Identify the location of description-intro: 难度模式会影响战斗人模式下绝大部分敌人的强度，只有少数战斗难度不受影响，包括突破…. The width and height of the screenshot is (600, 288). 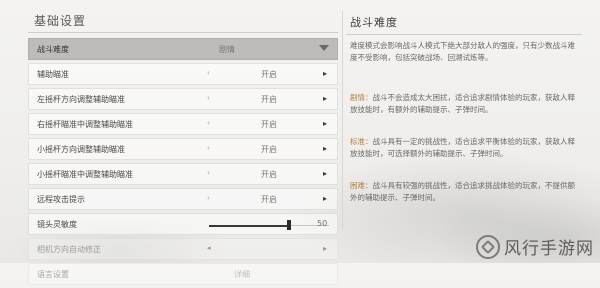
(462, 51).